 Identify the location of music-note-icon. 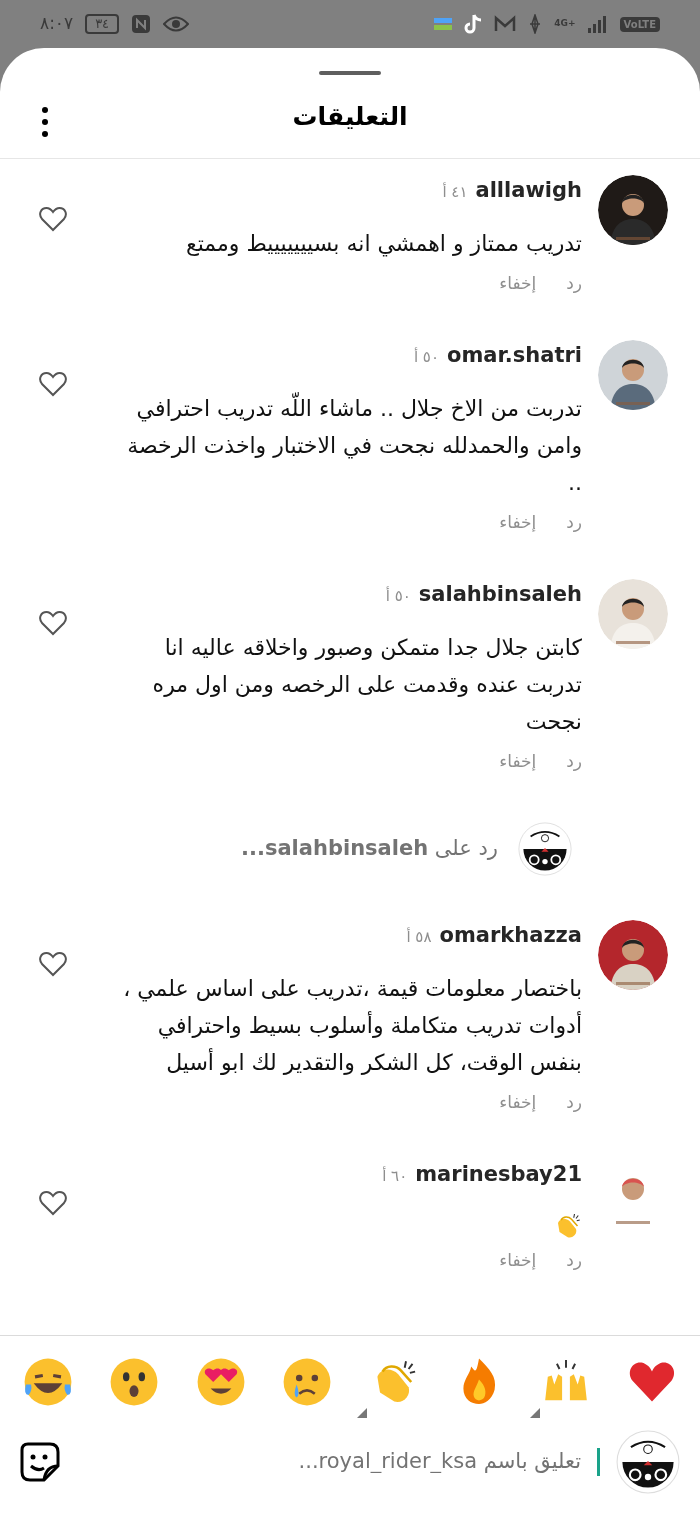
(473, 24).